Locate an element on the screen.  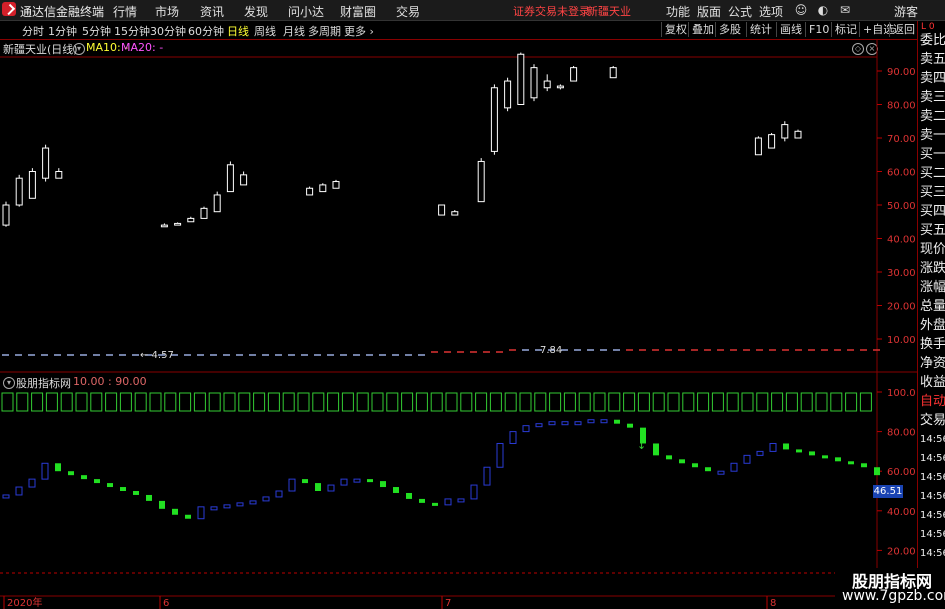
tab-period-0: 分时 is located at coordinates (33, 31).